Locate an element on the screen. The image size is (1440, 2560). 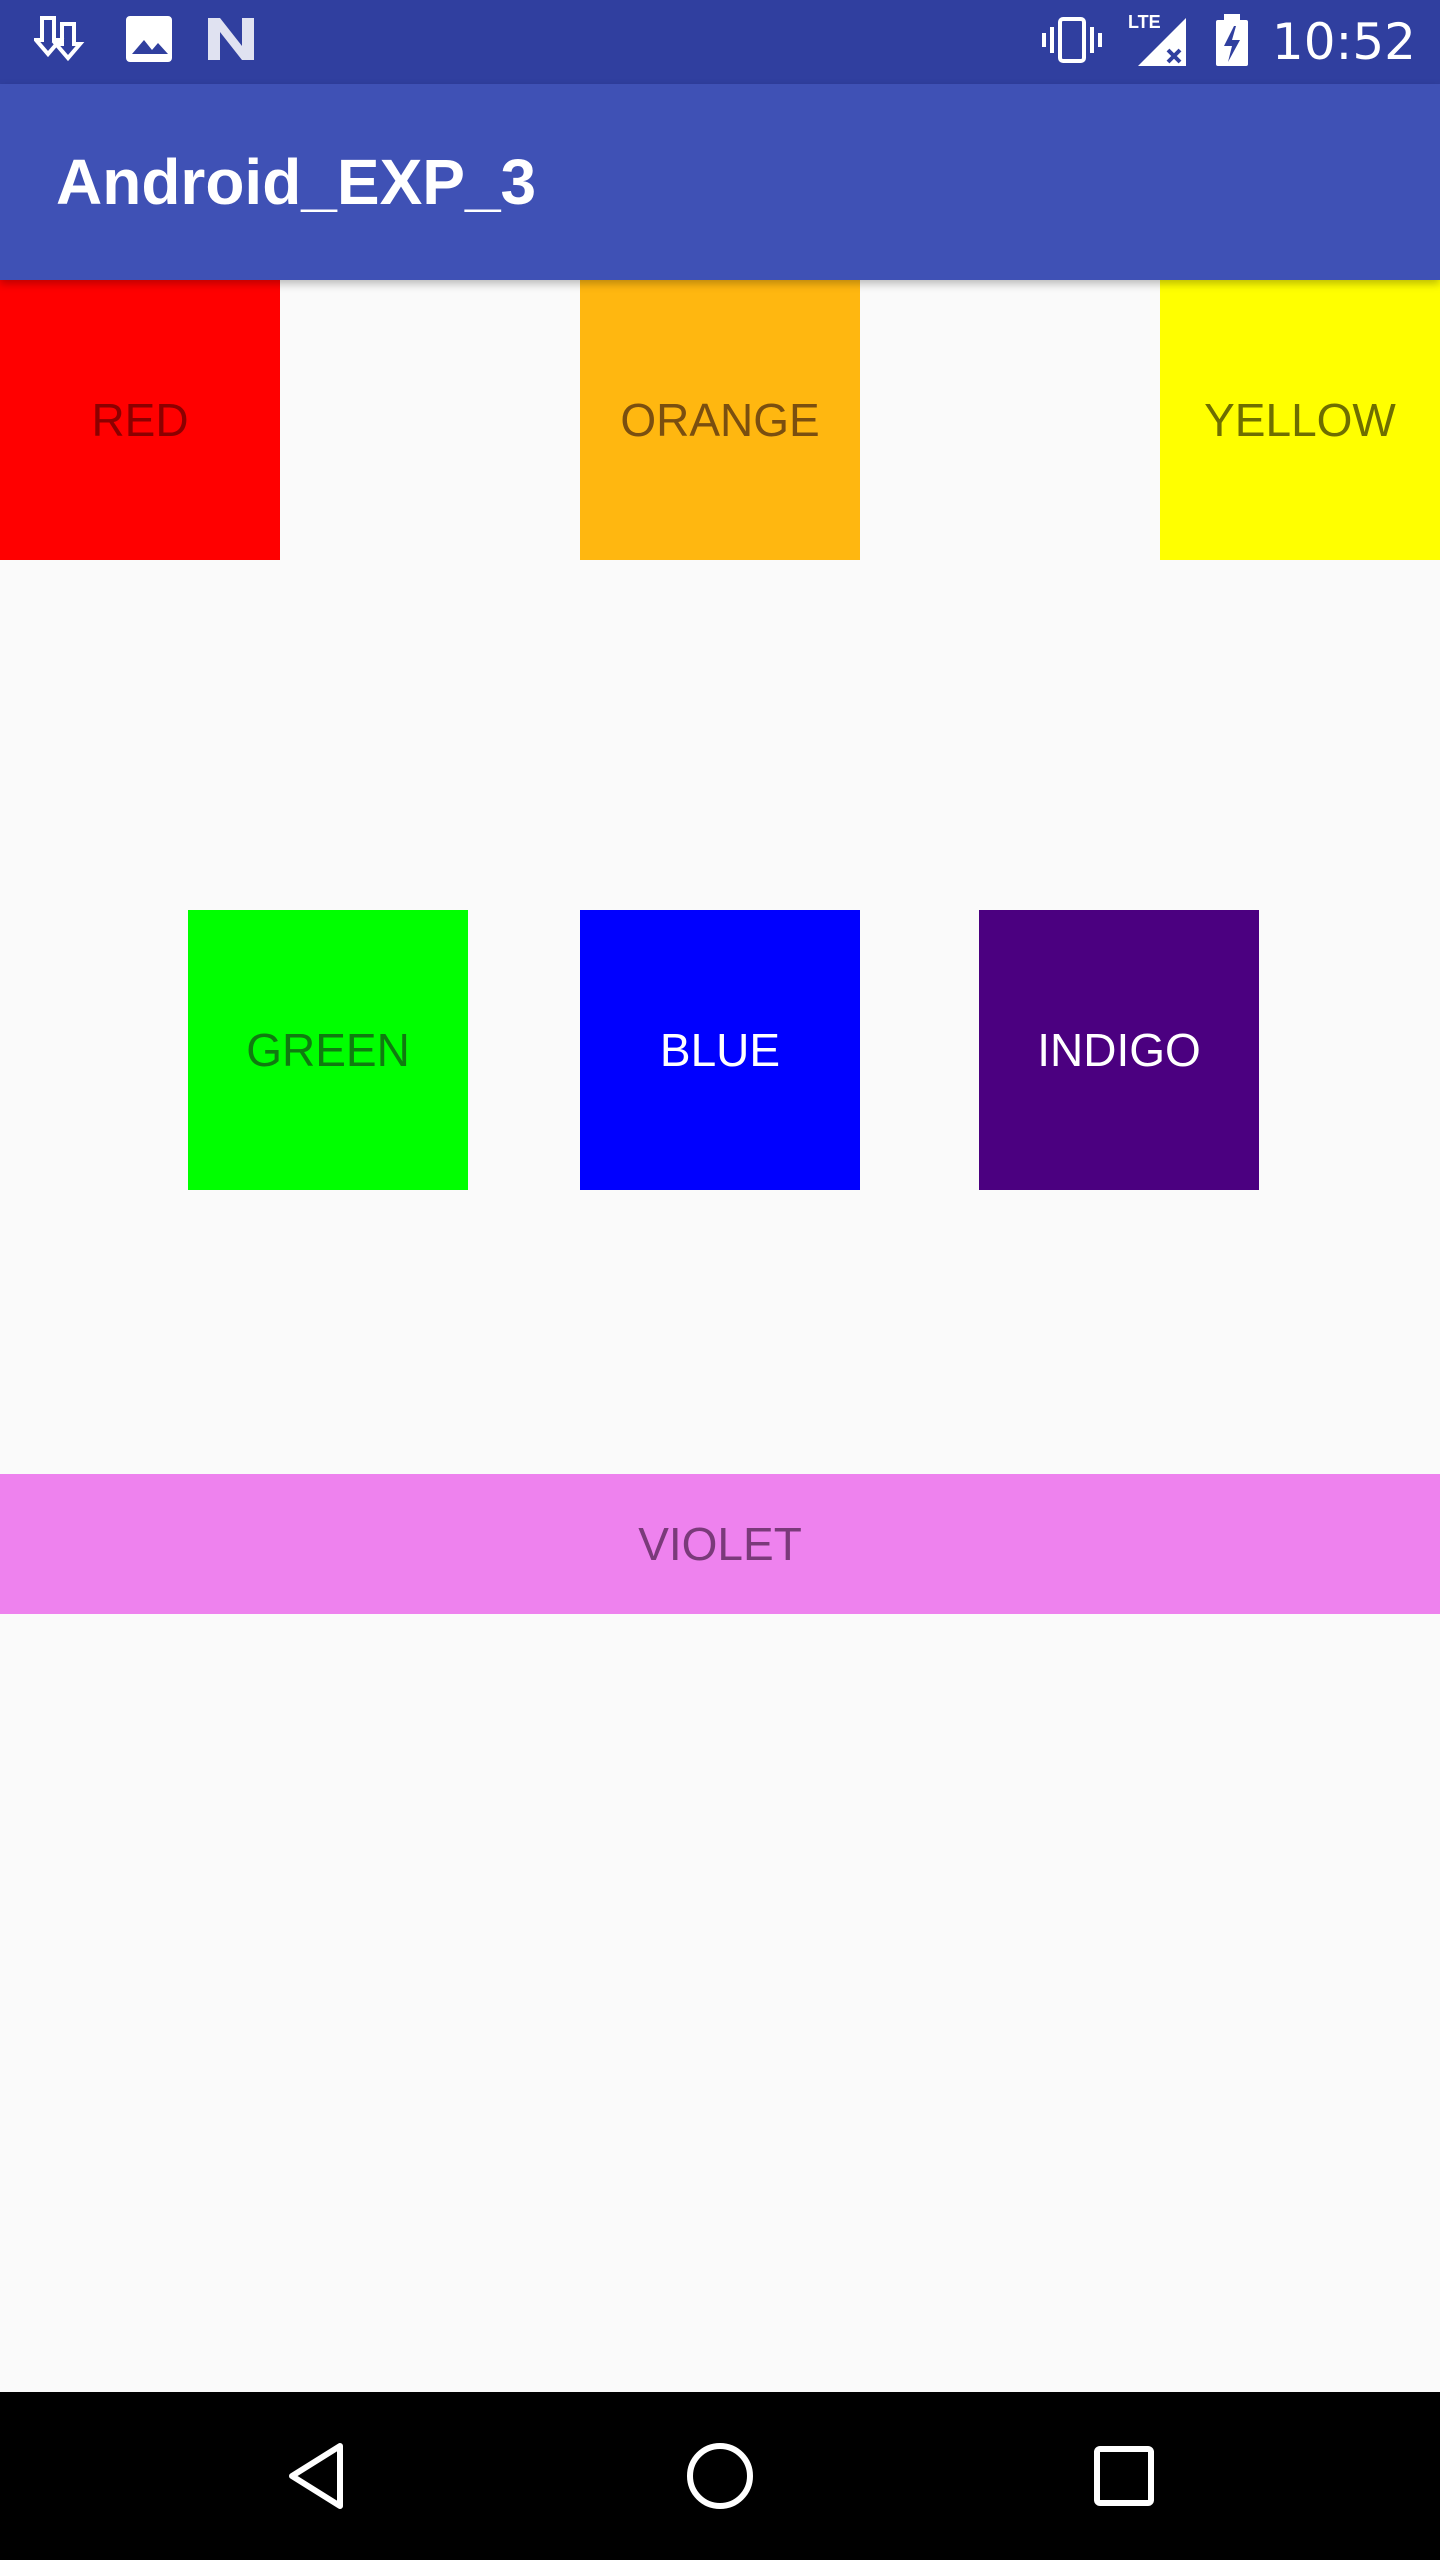
app-bar: Android_EXP_3 is located at coordinates (720, 182).